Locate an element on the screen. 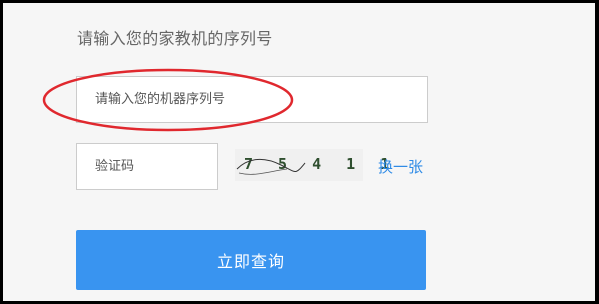 The image size is (599, 304). refresh-captcha-link: 换一张 is located at coordinates (400, 166).